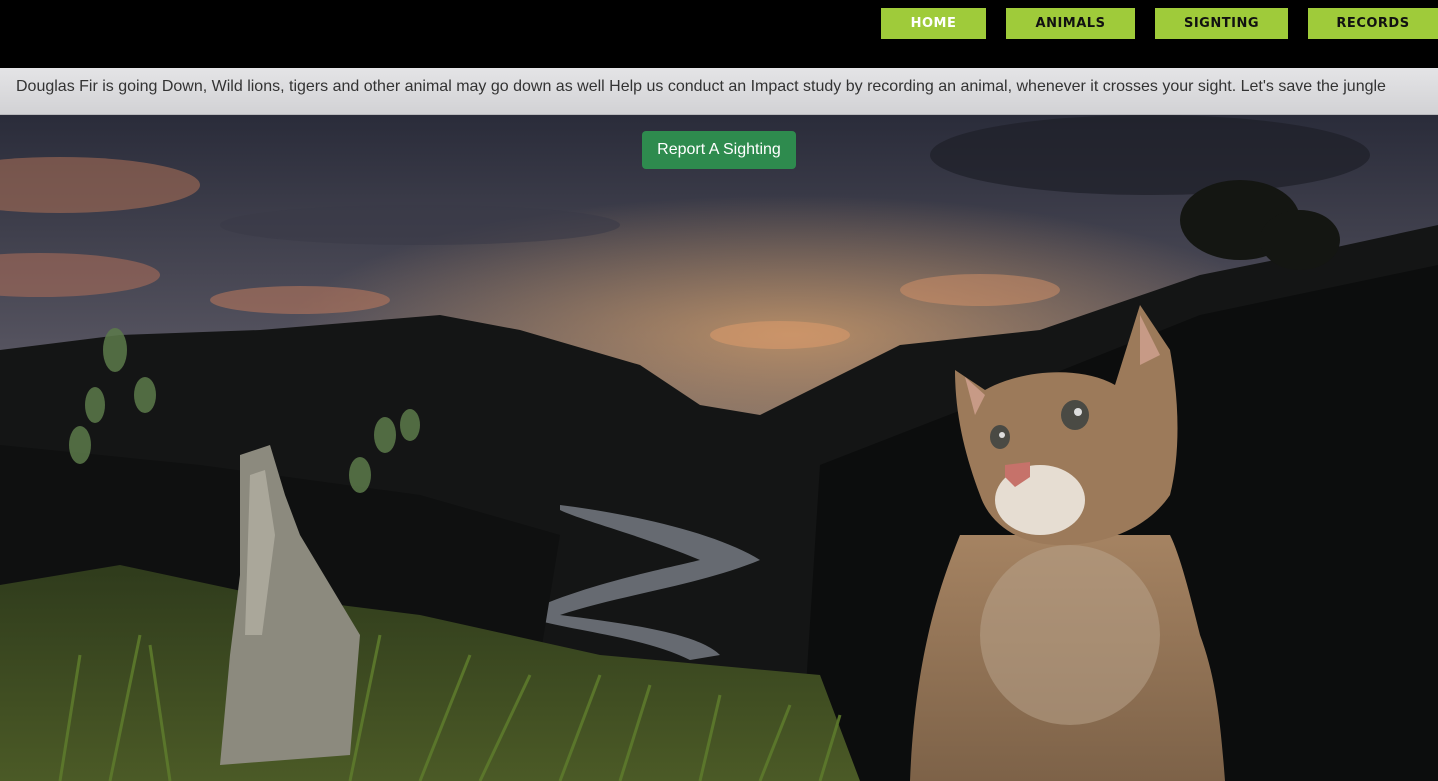 The height and width of the screenshot is (781, 1438). I want to click on nav-records: RECORDS, so click(1373, 23).